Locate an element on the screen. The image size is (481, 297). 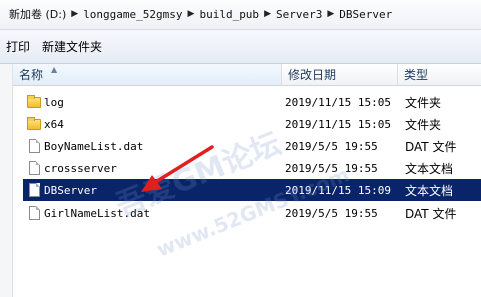
file-name: log is located at coordinates (54, 102).